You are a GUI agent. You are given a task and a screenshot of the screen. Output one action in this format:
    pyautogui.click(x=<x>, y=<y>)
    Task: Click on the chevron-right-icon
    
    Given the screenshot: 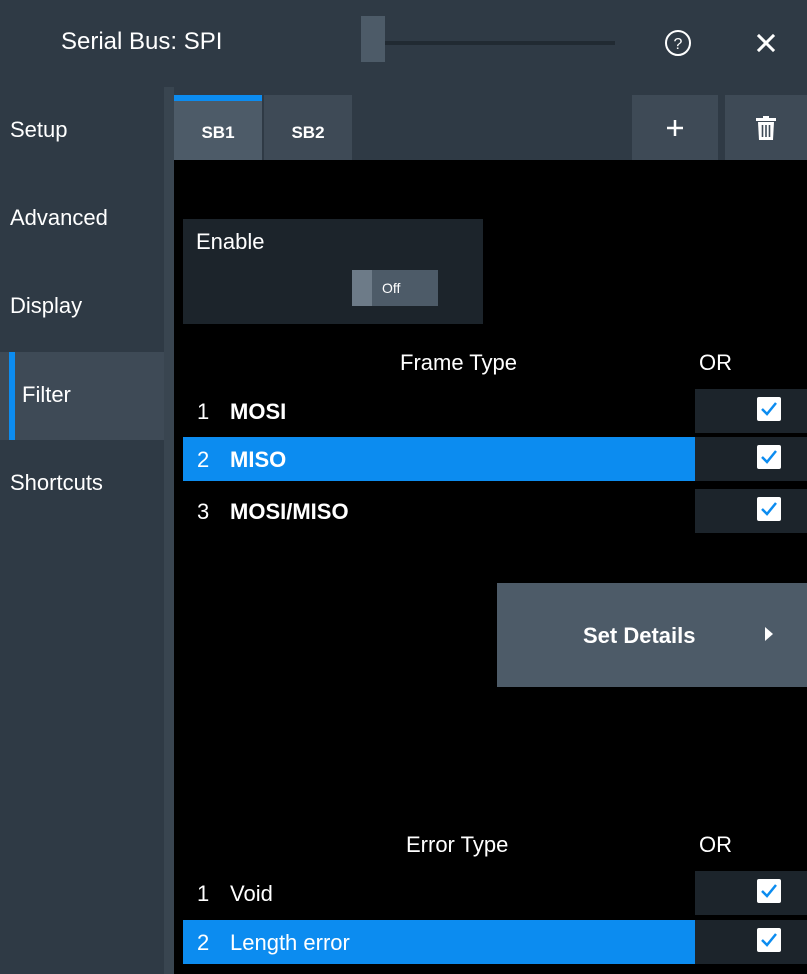 What is the action you would take?
    pyautogui.click(x=769, y=634)
    